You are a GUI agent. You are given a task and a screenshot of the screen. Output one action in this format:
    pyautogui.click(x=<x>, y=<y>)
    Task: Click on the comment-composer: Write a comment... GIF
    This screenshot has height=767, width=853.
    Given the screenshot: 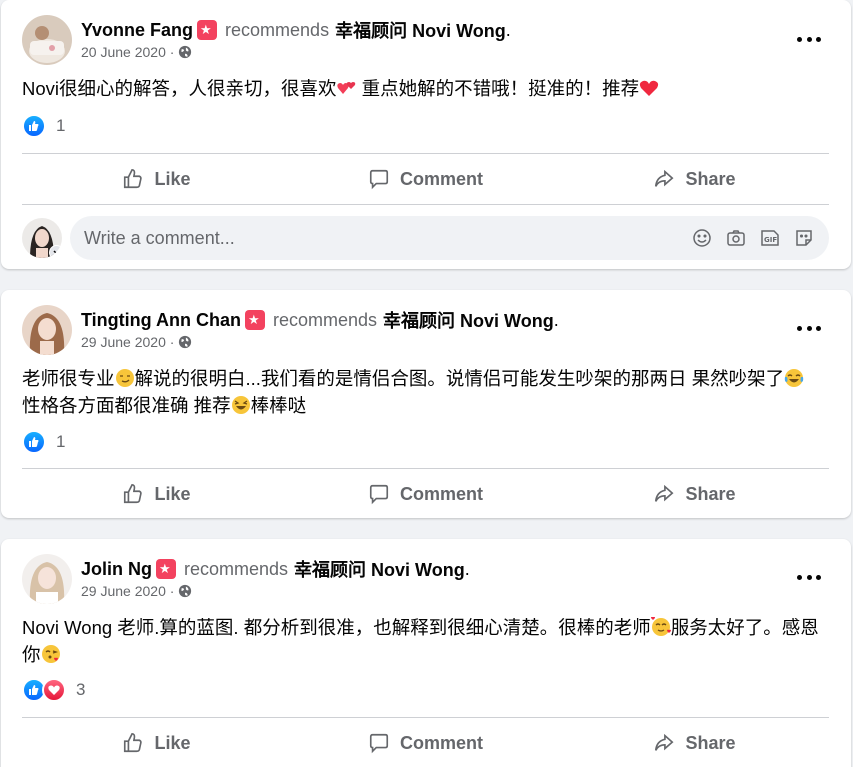 What is the action you would take?
    pyautogui.click(x=425, y=238)
    